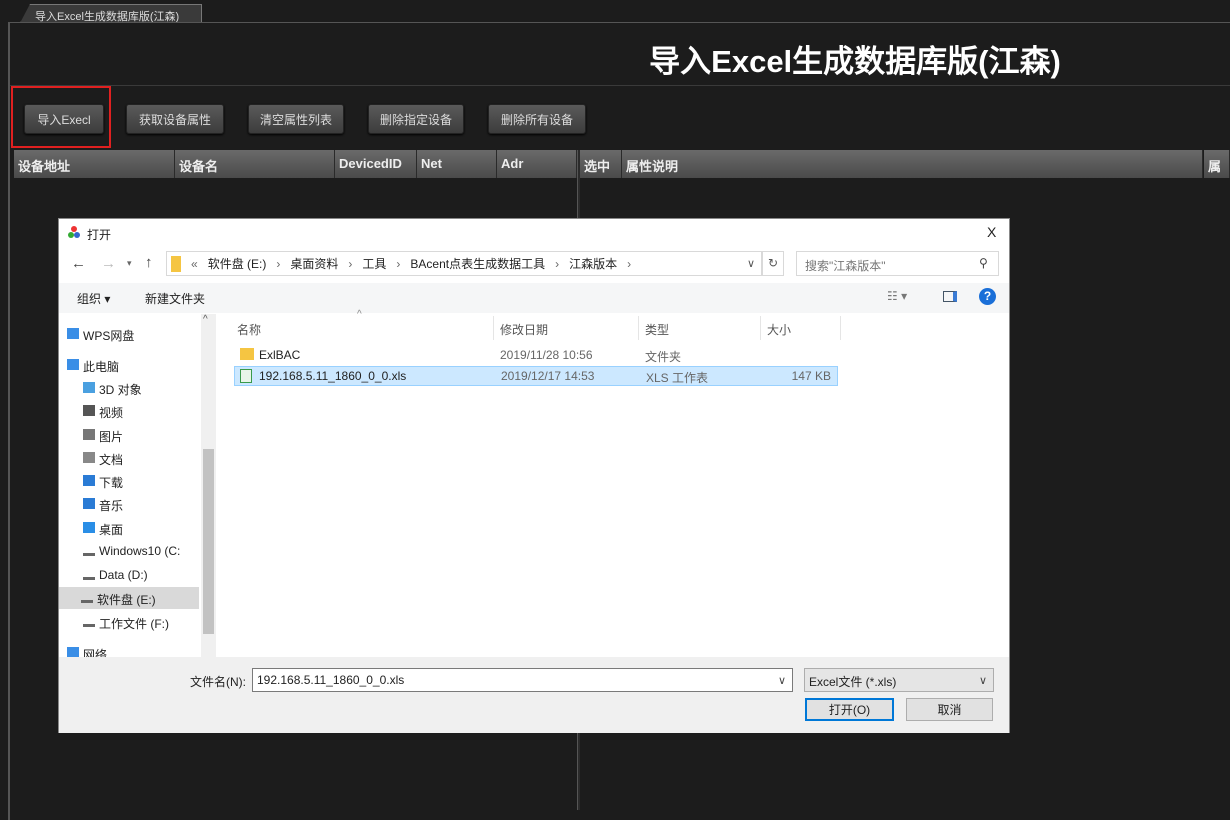 The height and width of the screenshot is (820, 1230). I want to click on video-icon, so click(89, 410).